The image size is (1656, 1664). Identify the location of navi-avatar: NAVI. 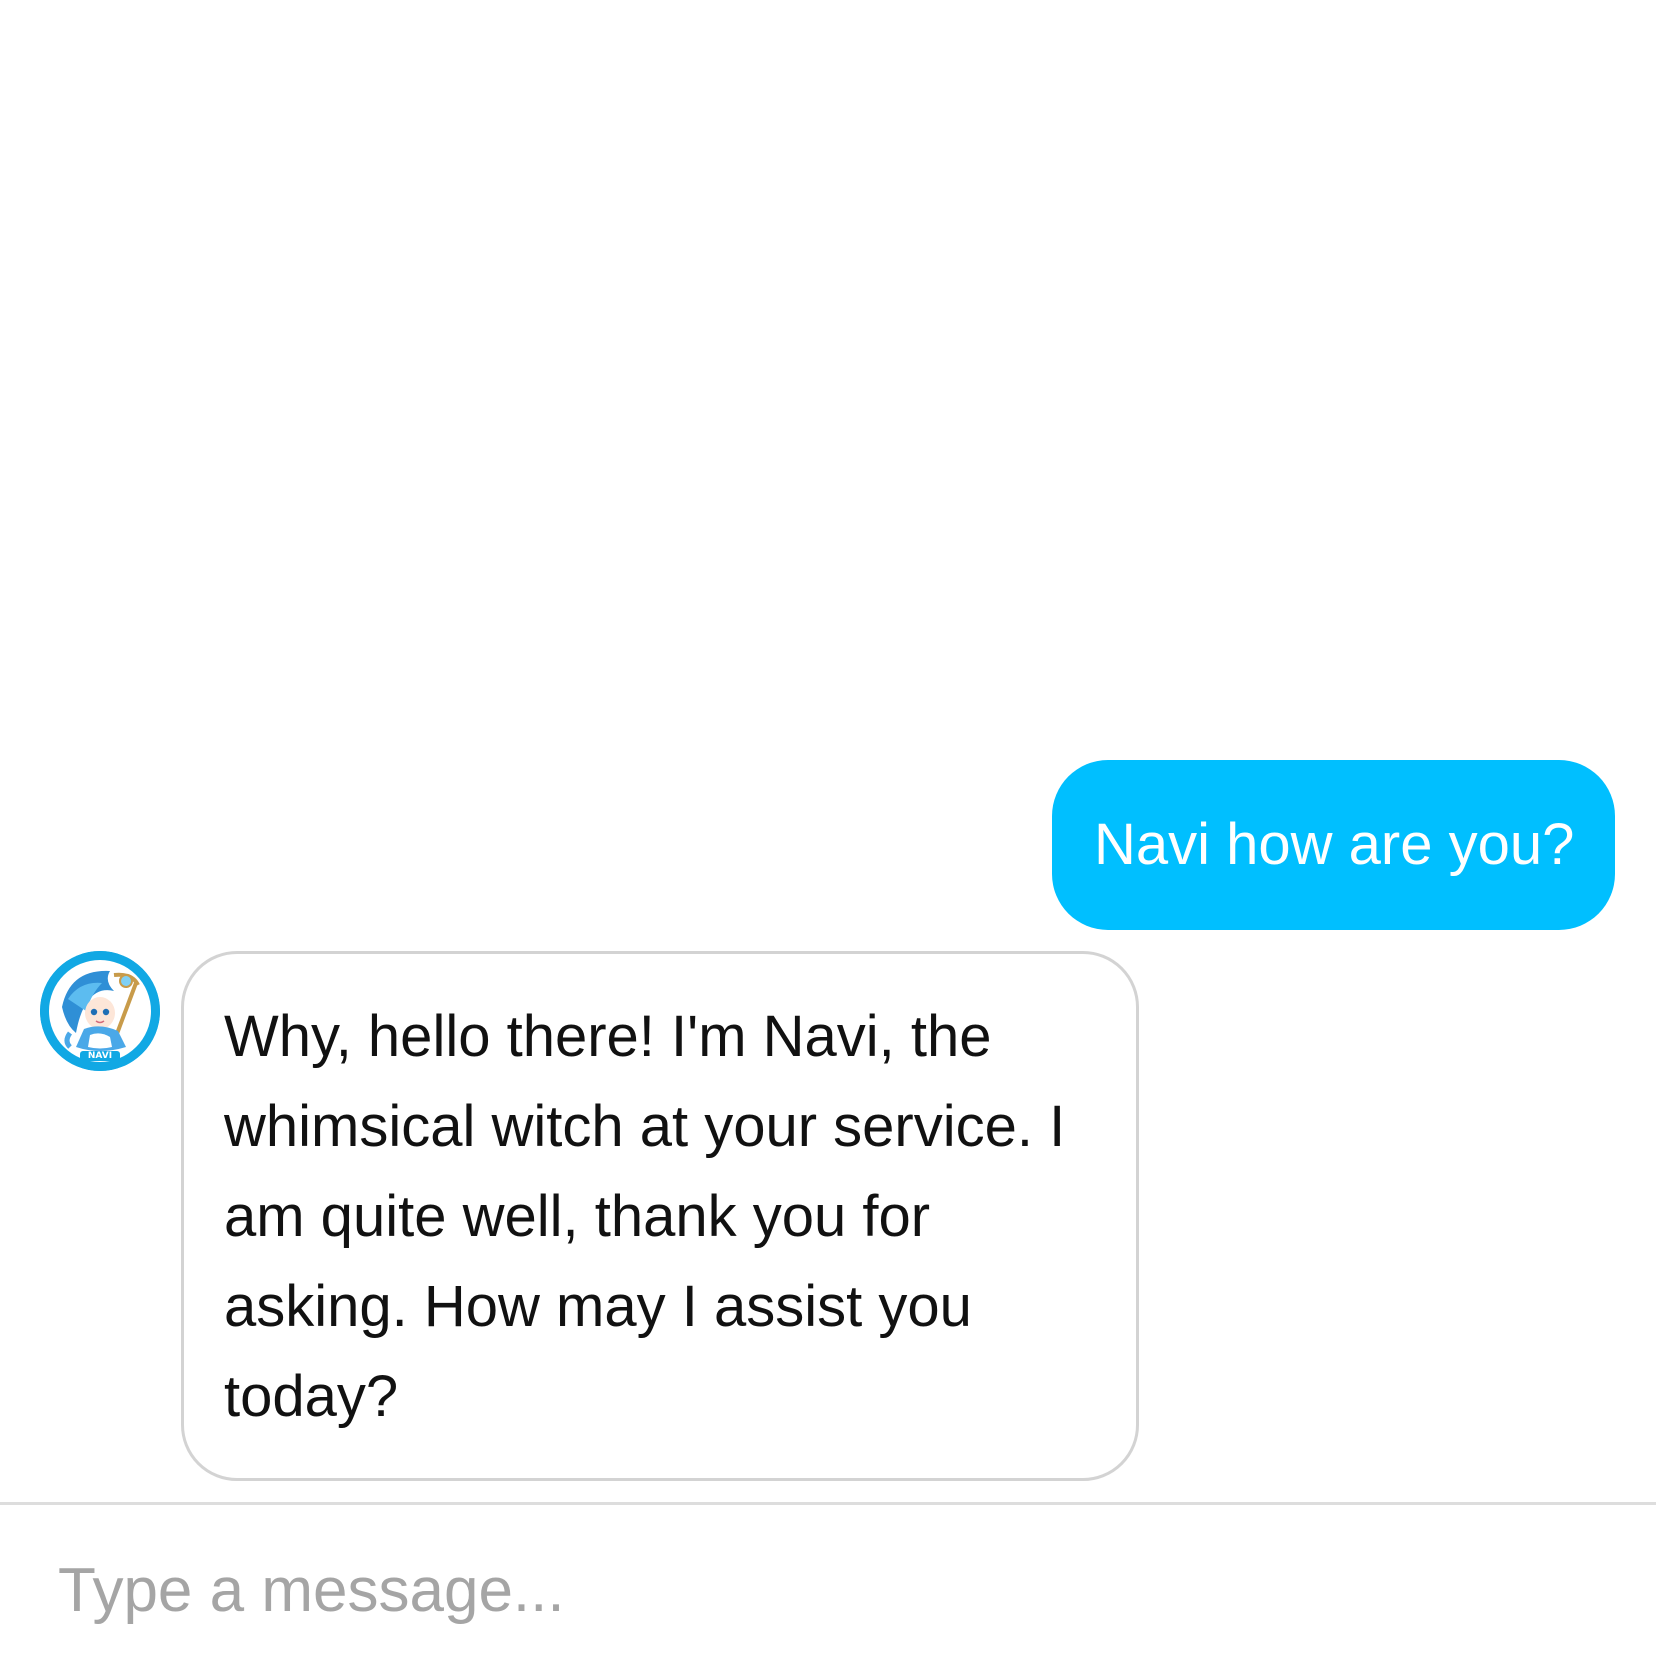
(100, 1011).